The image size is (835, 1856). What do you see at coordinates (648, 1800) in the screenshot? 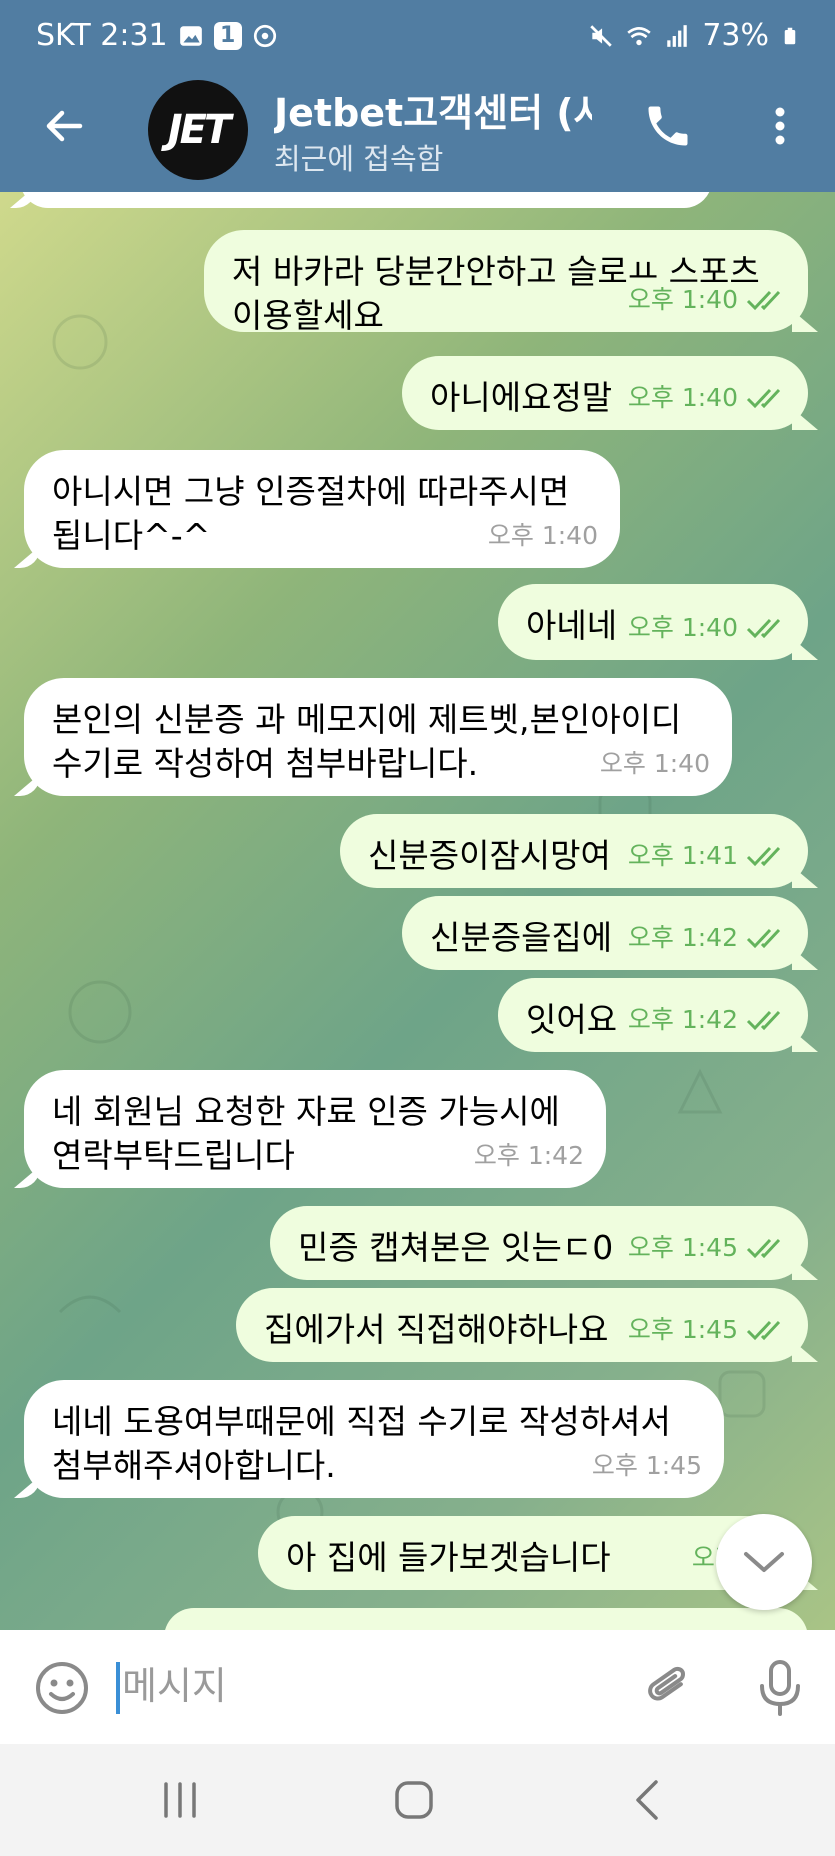
I see `back-nav-icon` at bounding box center [648, 1800].